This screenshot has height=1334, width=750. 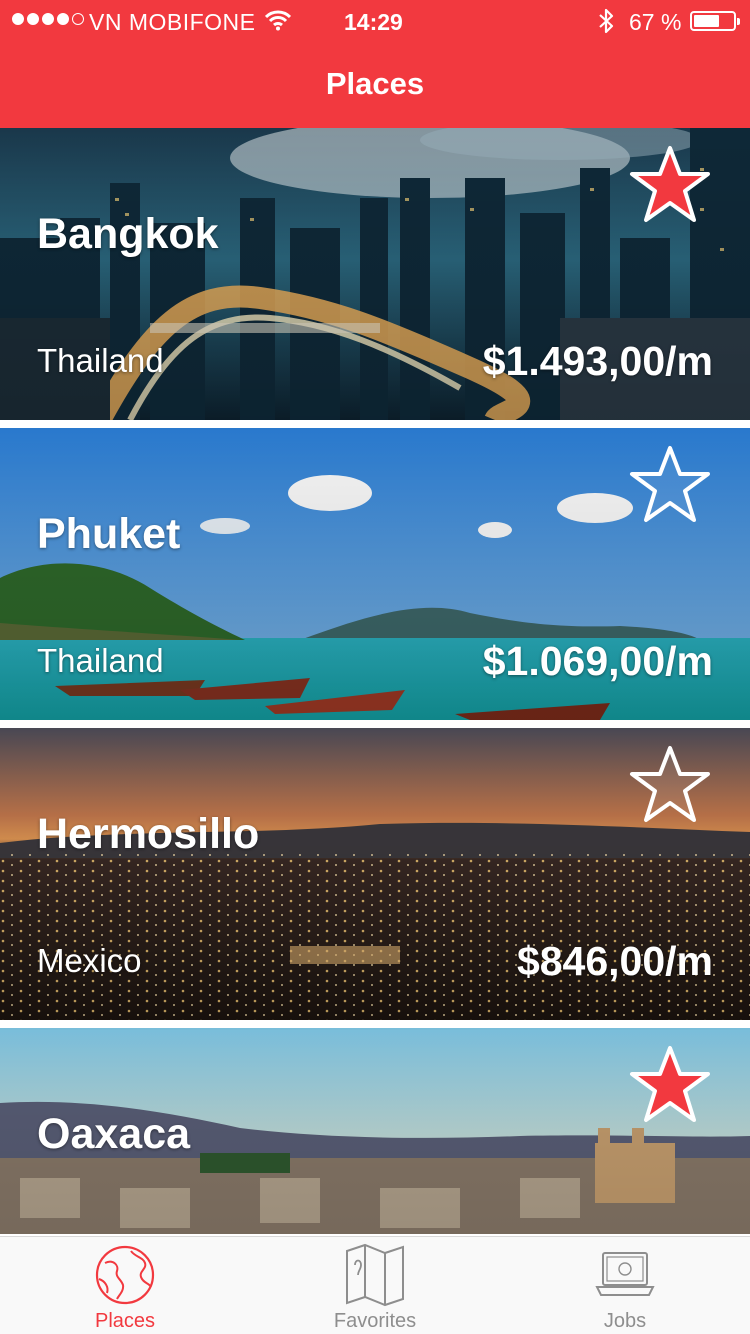 I want to click on nav-header: VN MOBIFONE 14:29 67 % Places, so click(x=375, y=64).